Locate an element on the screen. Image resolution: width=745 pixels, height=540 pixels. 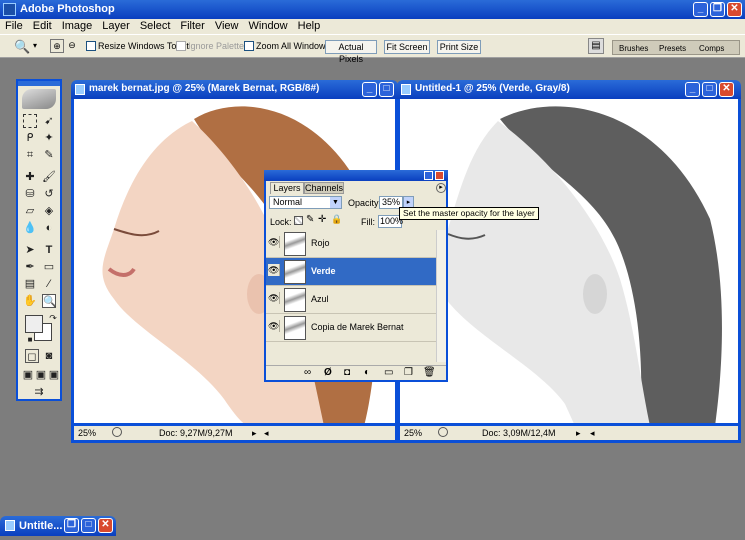
menu-window: Window is located at coordinates (268, 26).